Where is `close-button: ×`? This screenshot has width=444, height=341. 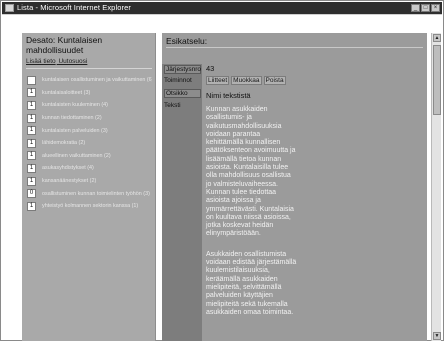
close-button: × is located at coordinates (435, 8).